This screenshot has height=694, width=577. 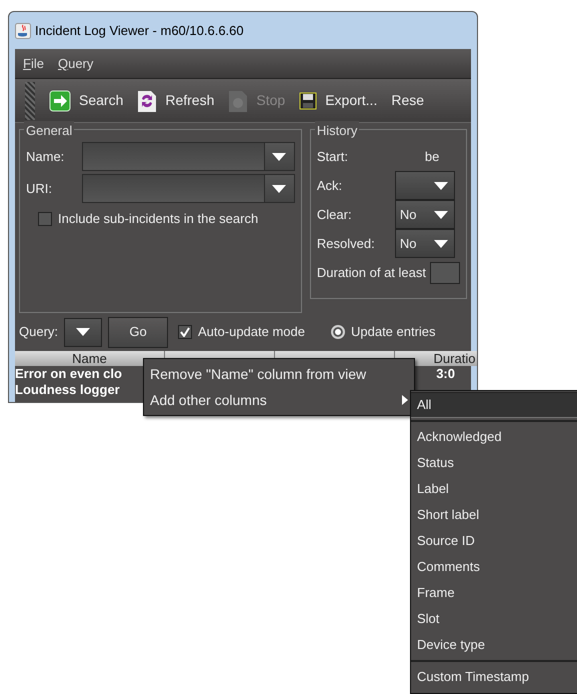 I want to click on panel-title: History, so click(x=337, y=130).